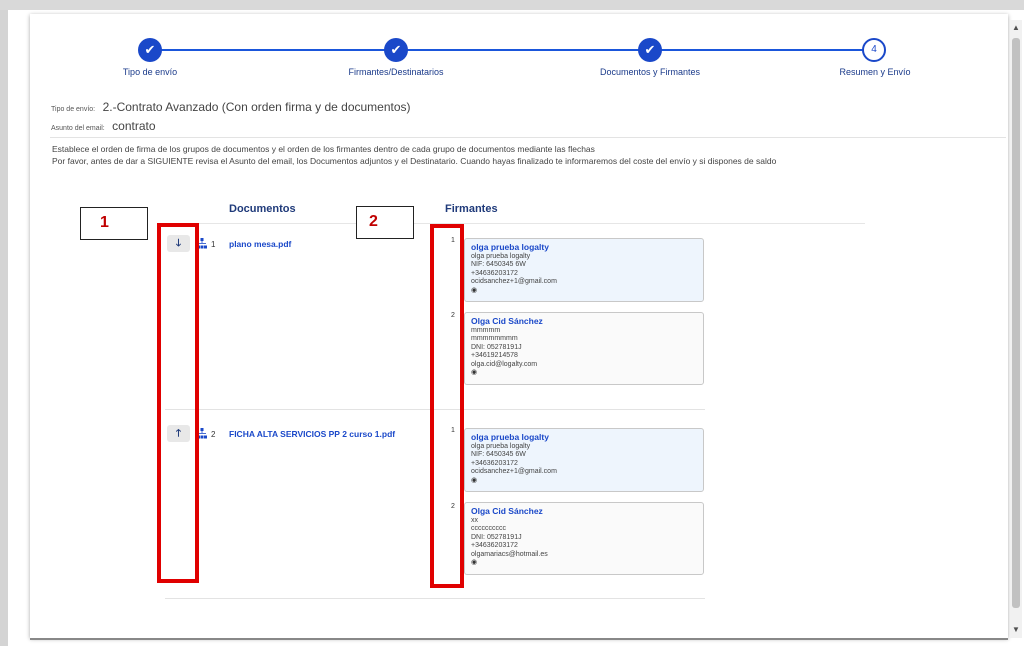 This screenshot has width=1024, height=646. I want to click on step-2-label: Firmantes/Destinatarios, so click(395, 72).